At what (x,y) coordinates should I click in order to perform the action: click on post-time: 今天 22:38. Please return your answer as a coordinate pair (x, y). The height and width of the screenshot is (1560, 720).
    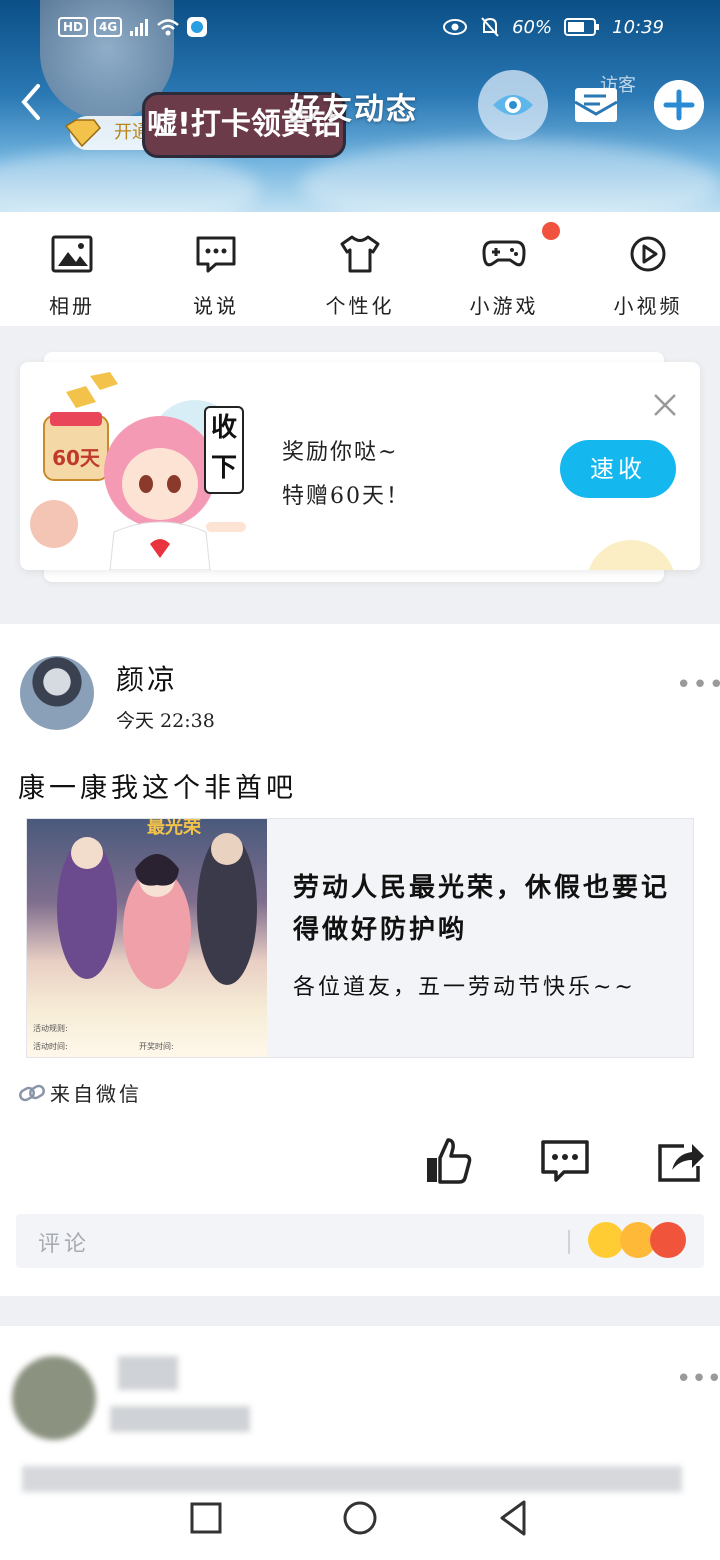
    Looking at the image, I should click on (165, 721).